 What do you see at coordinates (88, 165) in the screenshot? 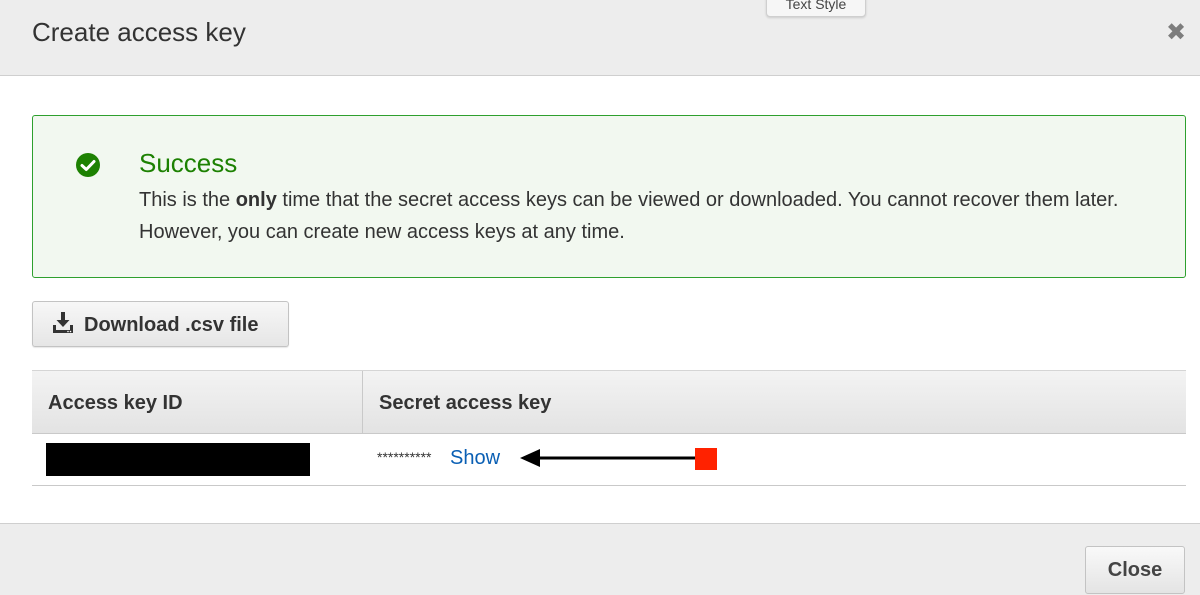
I see `check-circle-icon` at bounding box center [88, 165].